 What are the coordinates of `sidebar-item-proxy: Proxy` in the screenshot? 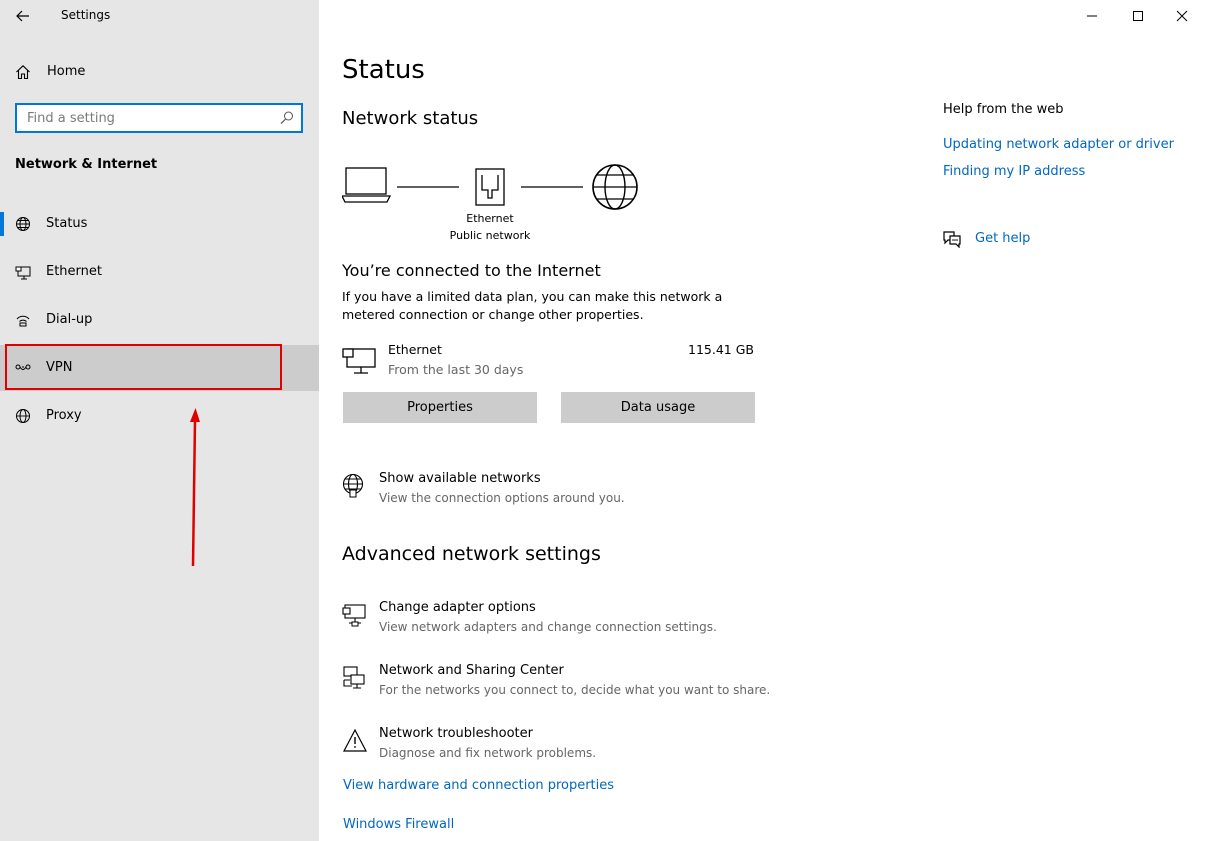 It's located at (159, 416).